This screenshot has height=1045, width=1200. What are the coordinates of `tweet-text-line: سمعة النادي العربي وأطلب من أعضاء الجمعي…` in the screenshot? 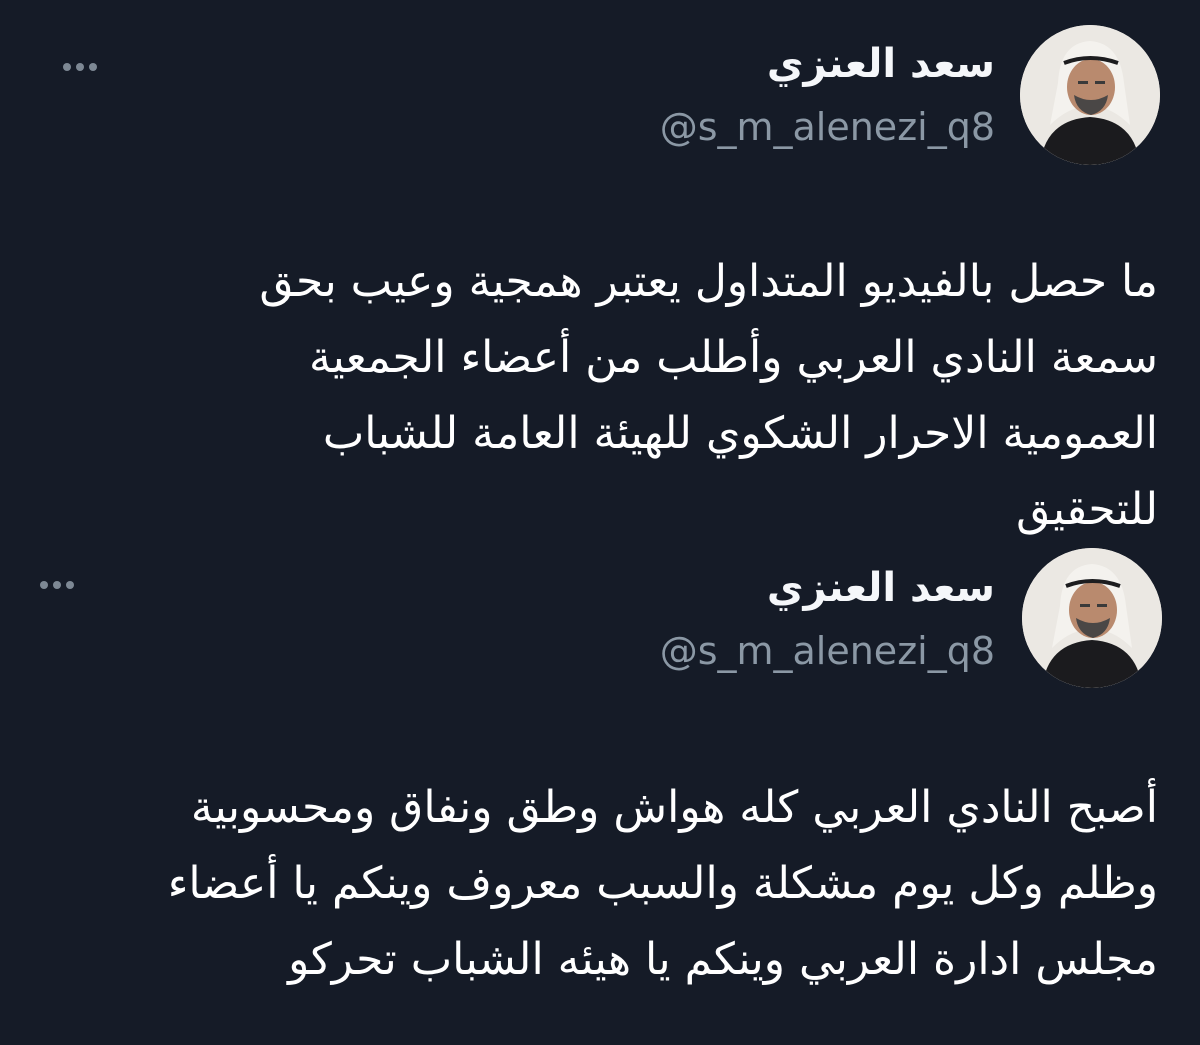 It's located at (733, 357).